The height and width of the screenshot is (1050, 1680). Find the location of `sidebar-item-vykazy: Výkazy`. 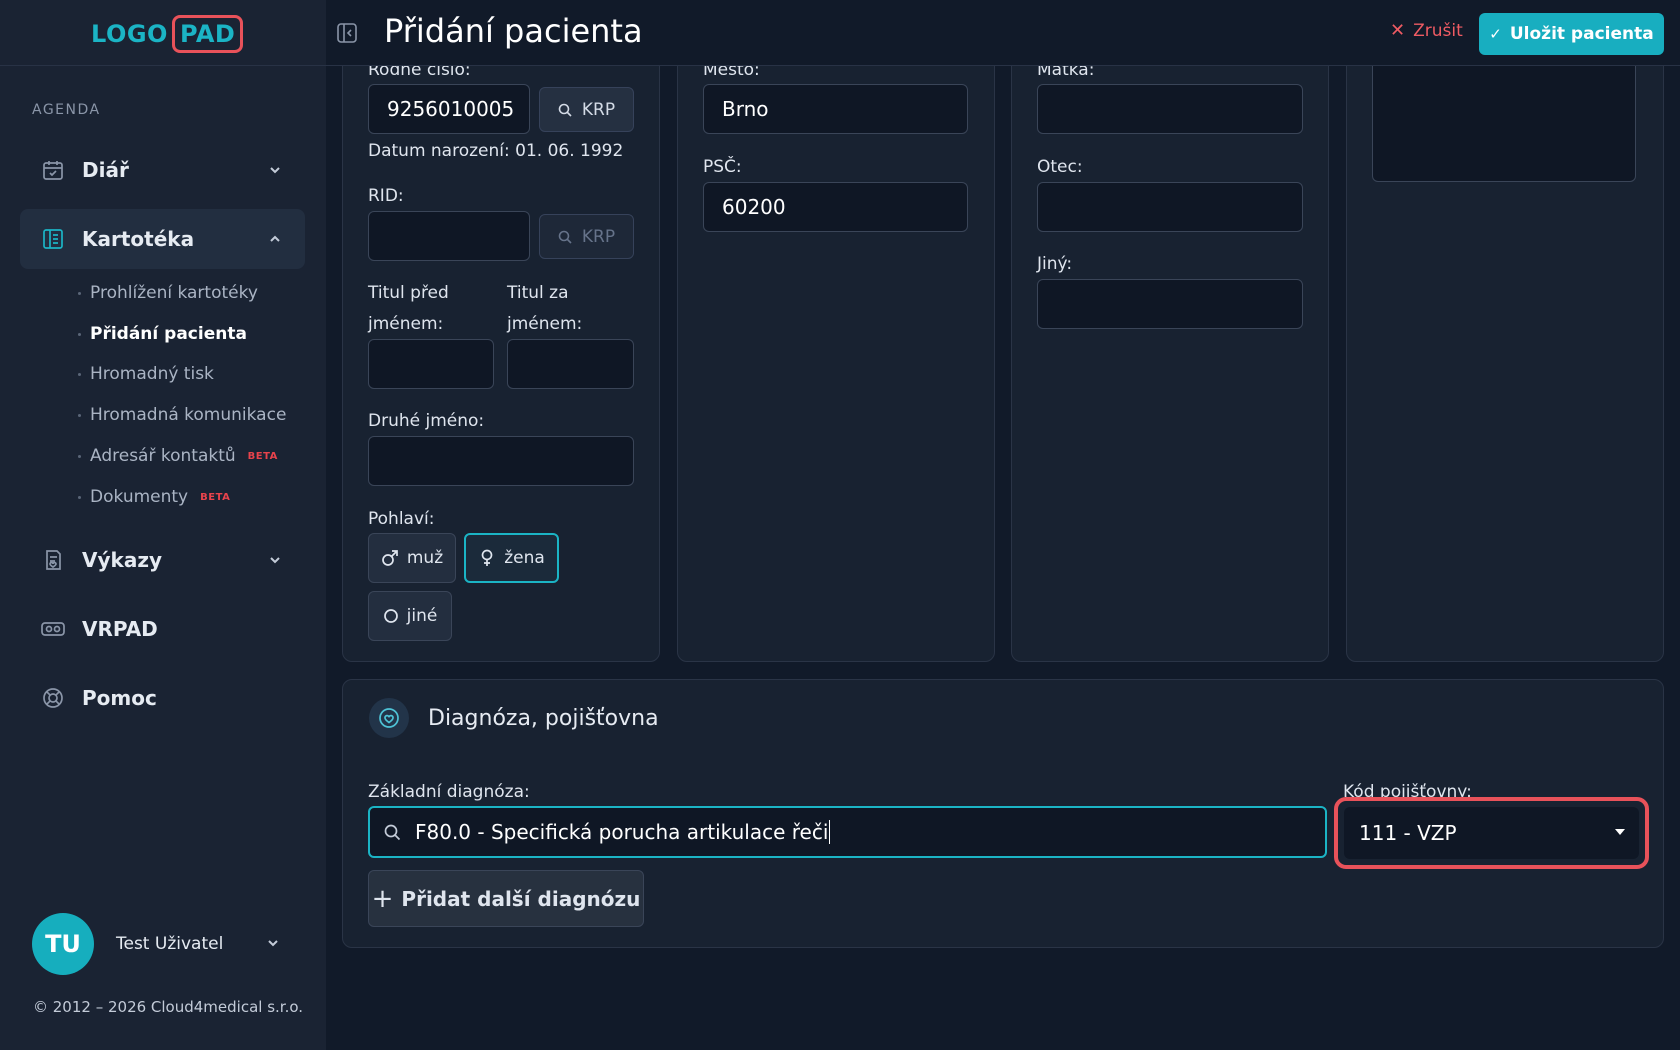

sidebar-item-vykazy: Výkazy is located at coordinates (162, 560).